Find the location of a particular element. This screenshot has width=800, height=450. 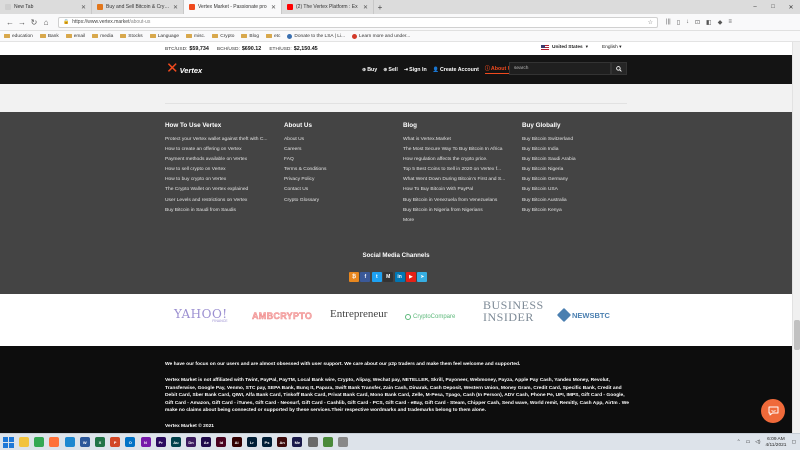

footer-link: Terms & Conditions is located at coordinates (338, 170).